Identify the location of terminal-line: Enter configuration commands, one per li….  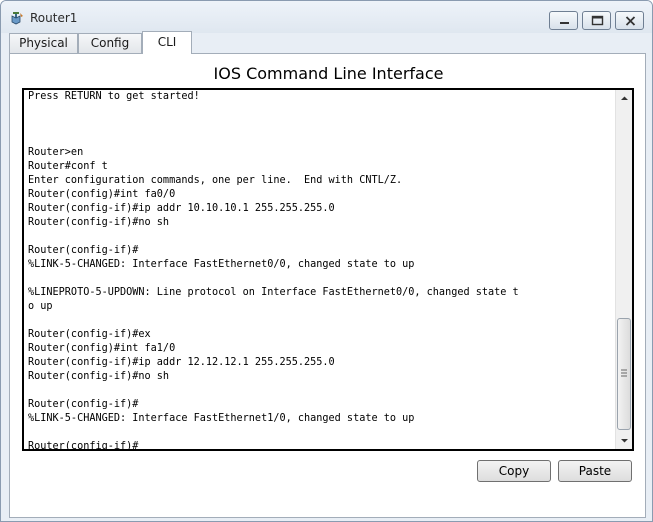
(215, 180).